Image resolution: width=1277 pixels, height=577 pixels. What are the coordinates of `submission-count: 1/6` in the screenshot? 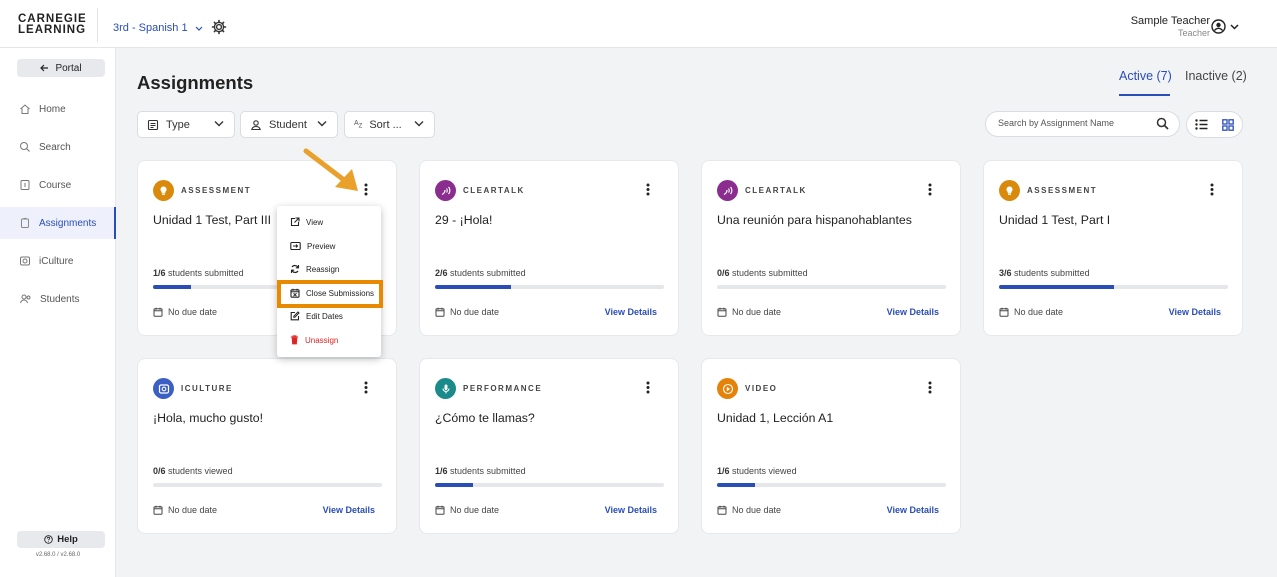 It's located at (159, 273).